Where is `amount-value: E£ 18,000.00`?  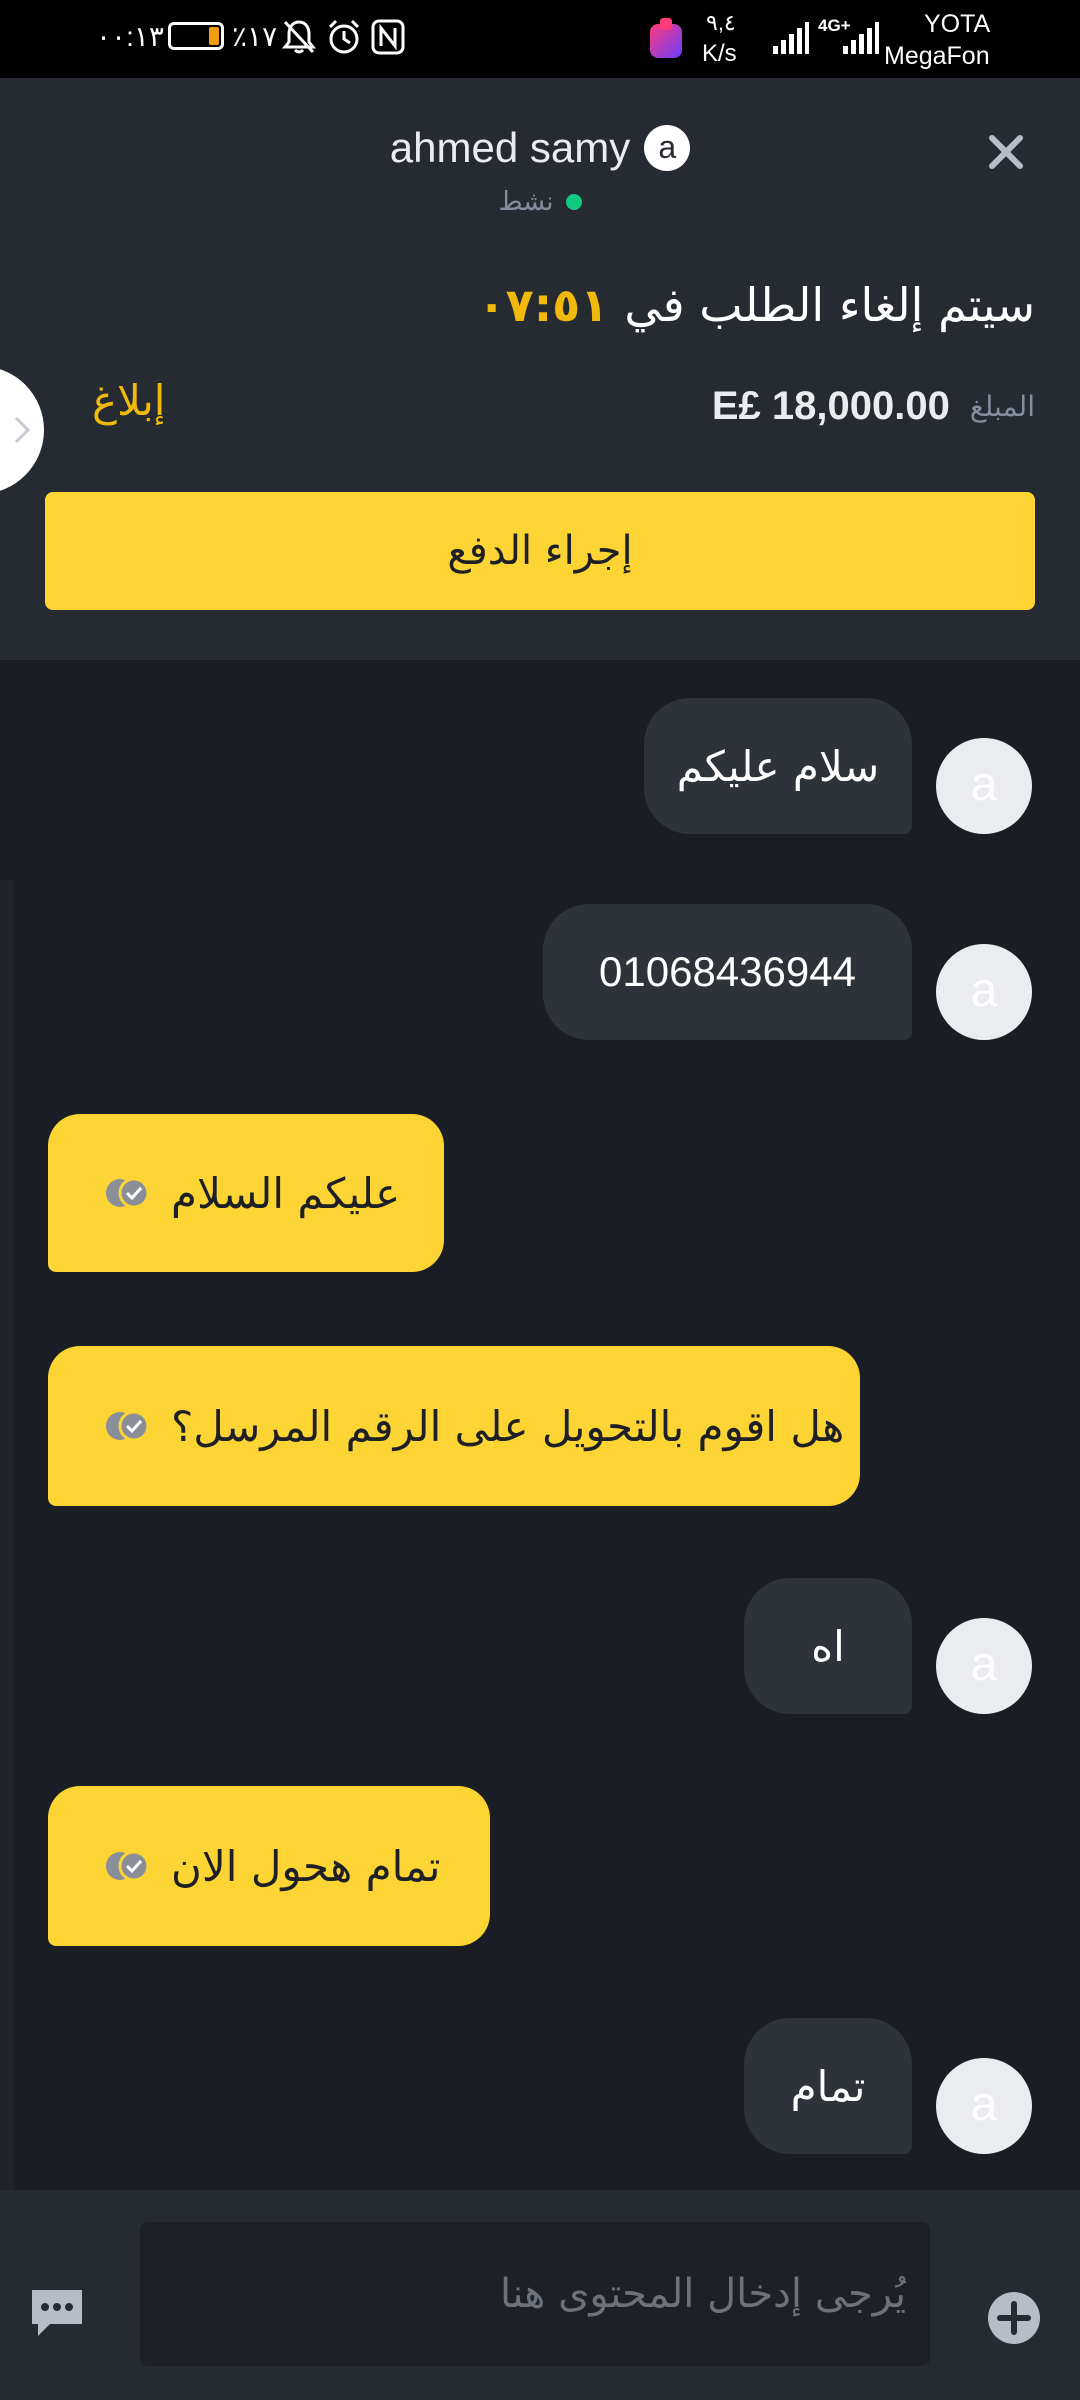 amount-value: E£ 18,000.00 is located at coordinates (830, 405).